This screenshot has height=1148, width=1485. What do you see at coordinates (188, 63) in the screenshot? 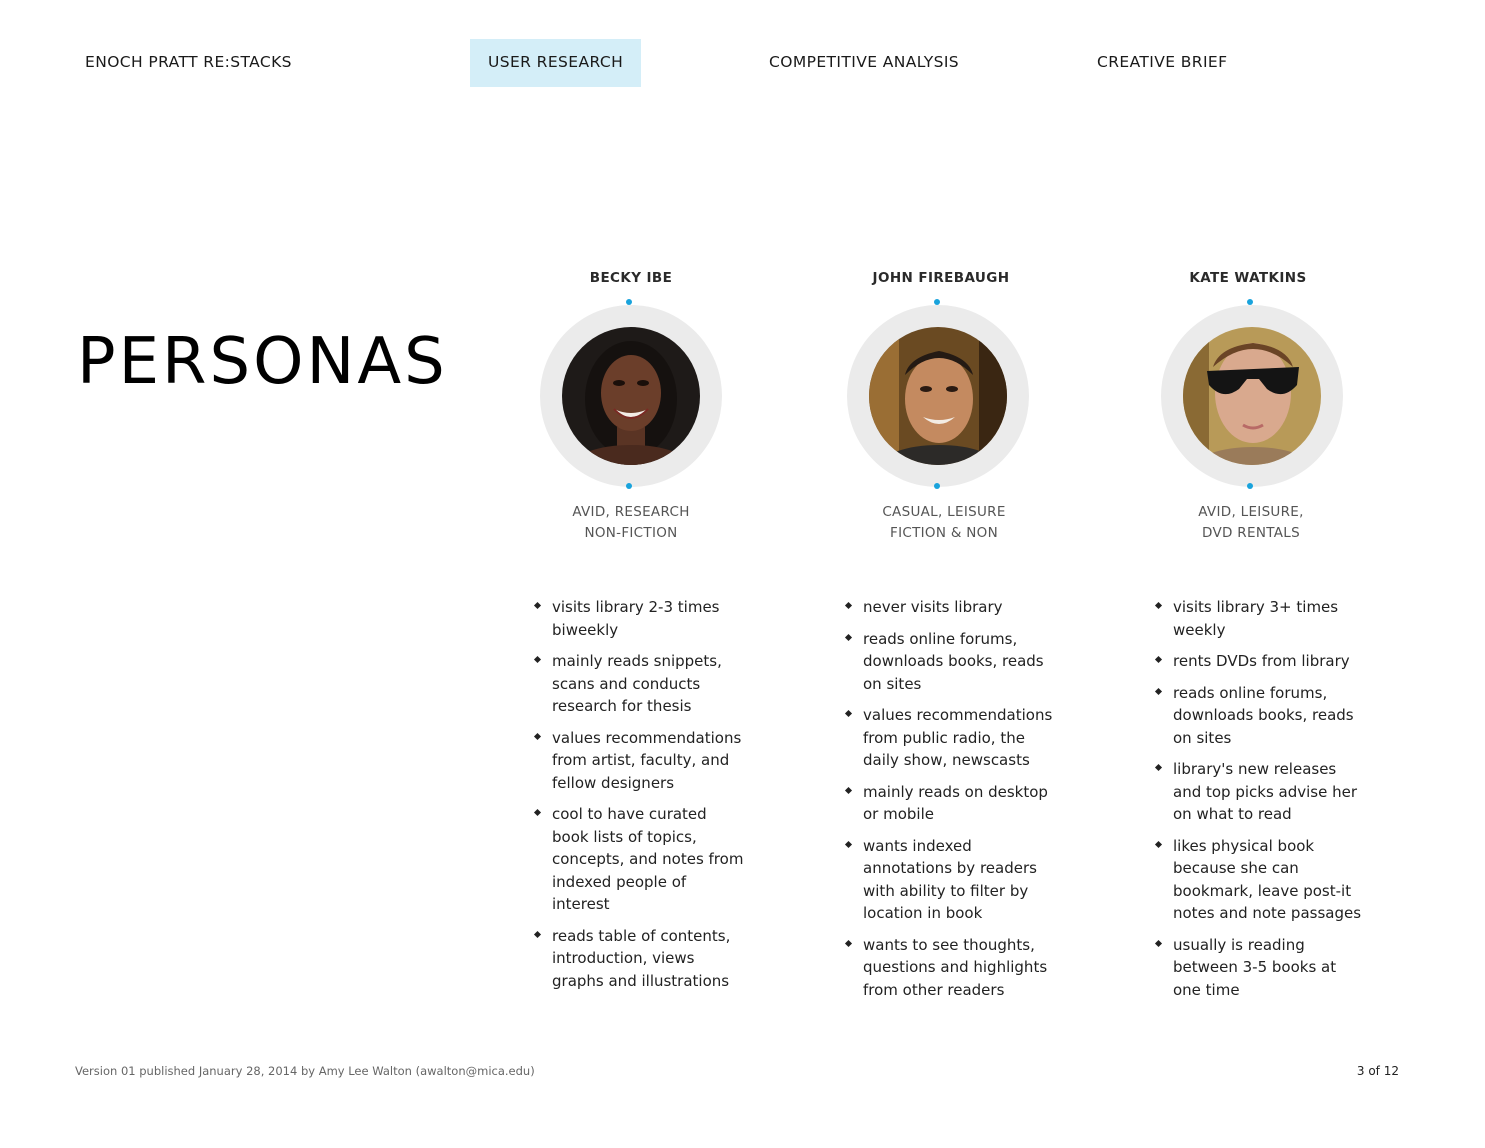
I see `nav-item-enoch-pratt-restacks: ENOCH PRATT RE:STACKS` at bounding box center [188, 63].